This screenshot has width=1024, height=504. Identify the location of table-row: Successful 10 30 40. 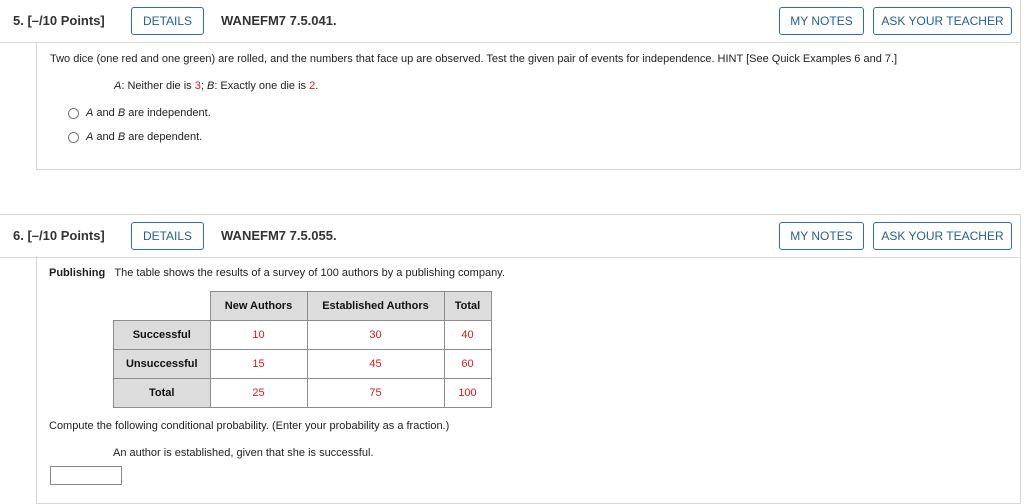
(302, 335).